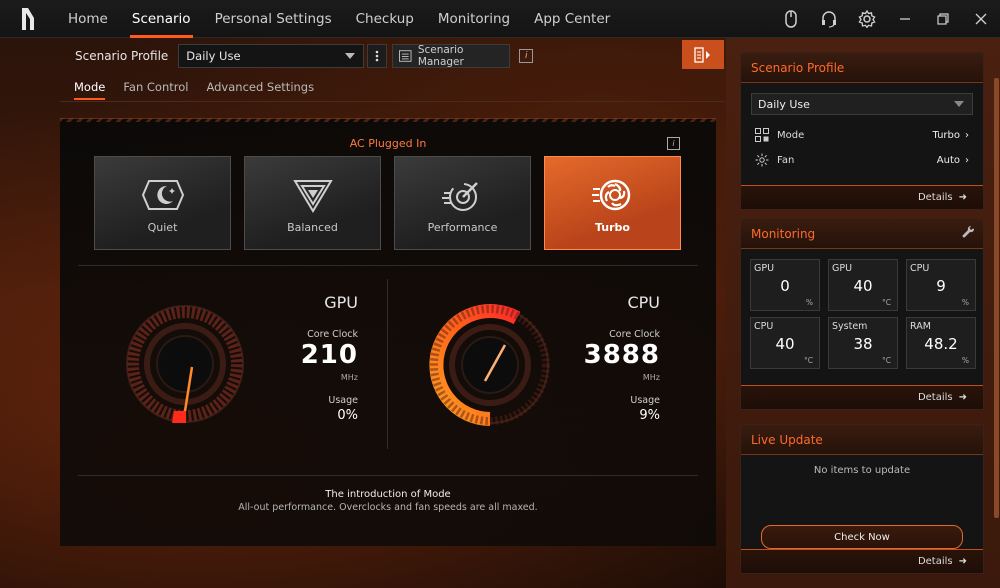 Image resolution: width=1000 pixels, height=588 pixels. Describe the element at coordinates (312, 227) in the screenshot. I see `mode-label: Balanced` at that location.